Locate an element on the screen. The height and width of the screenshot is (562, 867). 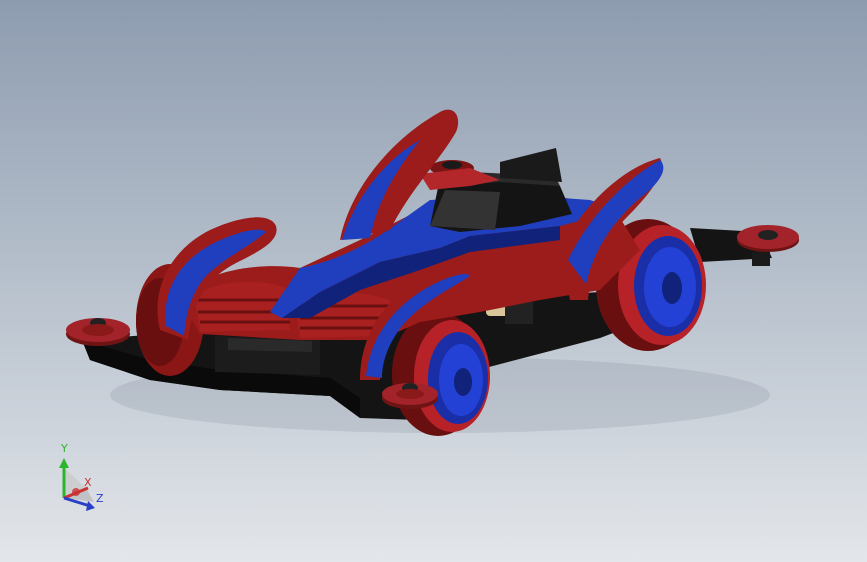
front-right-roller is located at coordinates (410, 396).